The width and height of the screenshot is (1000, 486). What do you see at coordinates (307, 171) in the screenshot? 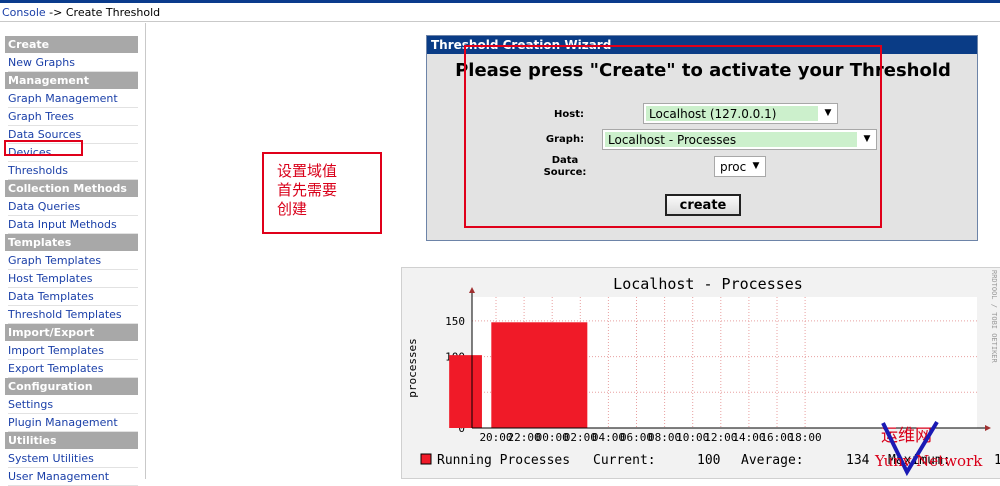
I see `annotation-line: 设置域值` at bounding box center [307, 171].